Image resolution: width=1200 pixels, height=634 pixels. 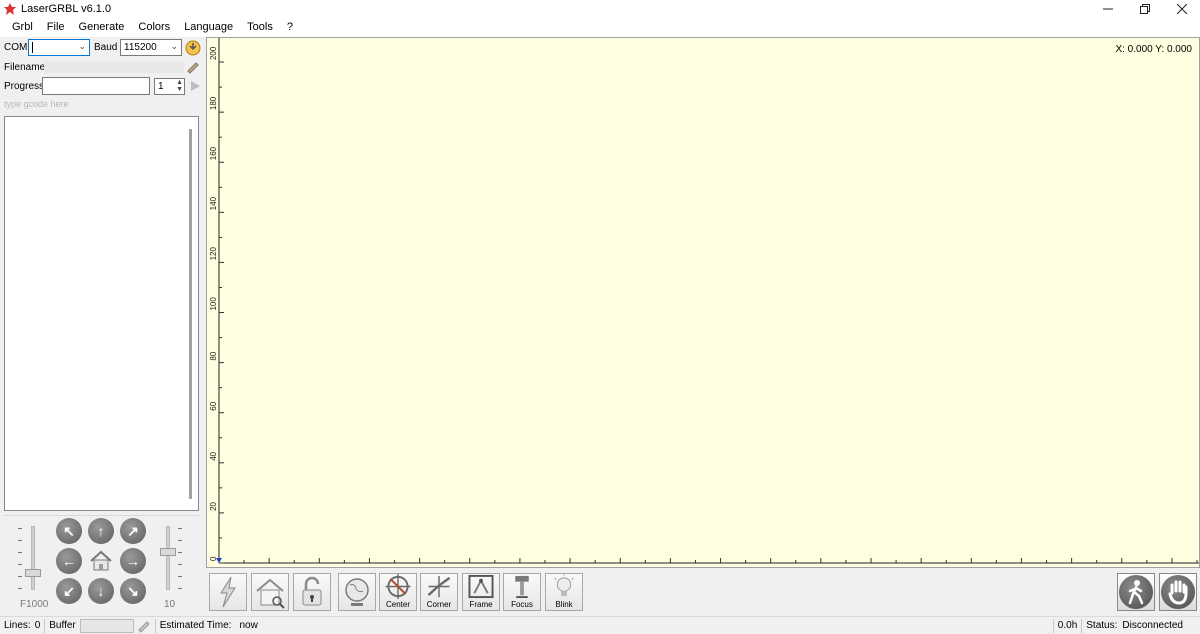 What do you see at coordinates (33, 573) in the screenshot?
I see `speed-slider-thumb` at bounding box center [33, 573].